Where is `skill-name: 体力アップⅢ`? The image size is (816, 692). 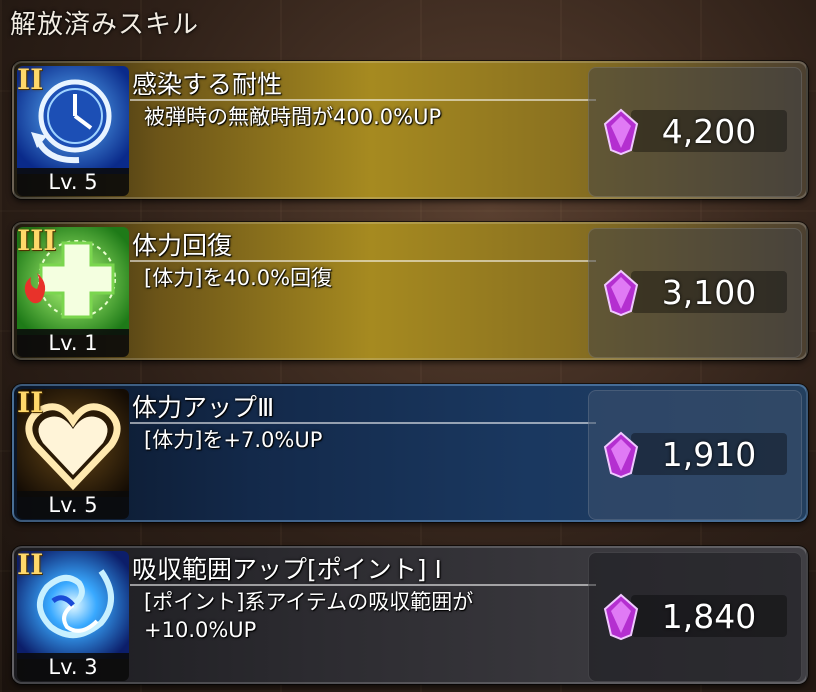
skill-name: 体力アップⅢ is located at coordinates (203, 407).